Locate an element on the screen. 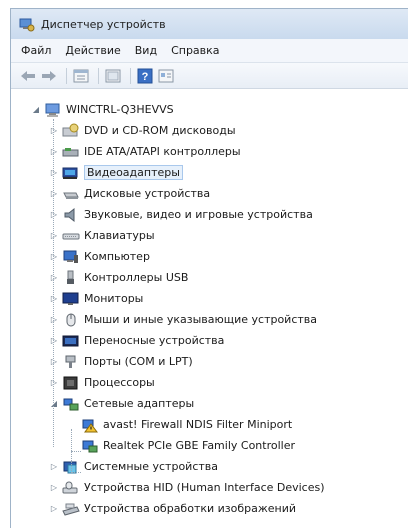 This screenshot has width=408, height=528. disk-drive-icon is located at coordinates (71, 194).